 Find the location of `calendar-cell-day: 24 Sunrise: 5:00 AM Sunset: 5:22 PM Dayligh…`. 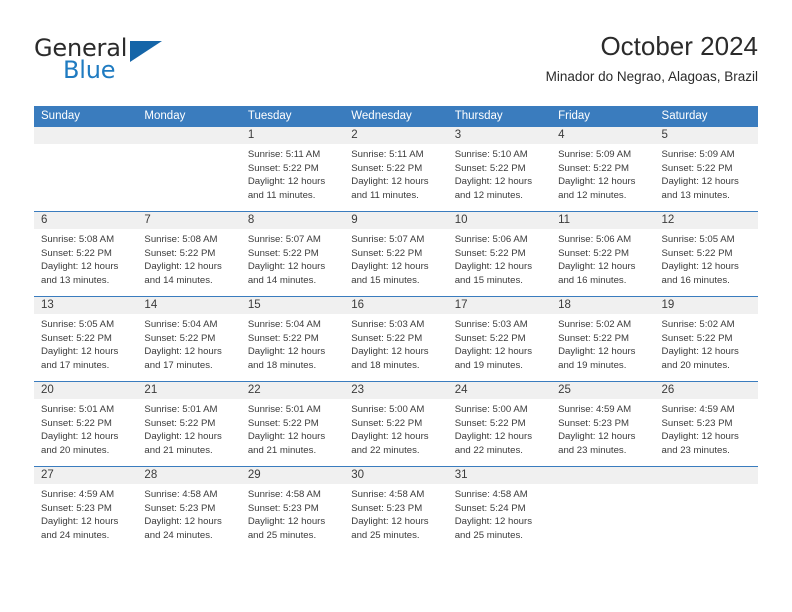

calendar-cell-day: 24 Sunrise: 5:00 AM Sunset: 5:22 PM Dayligh… is located at coordinates (499, 424).